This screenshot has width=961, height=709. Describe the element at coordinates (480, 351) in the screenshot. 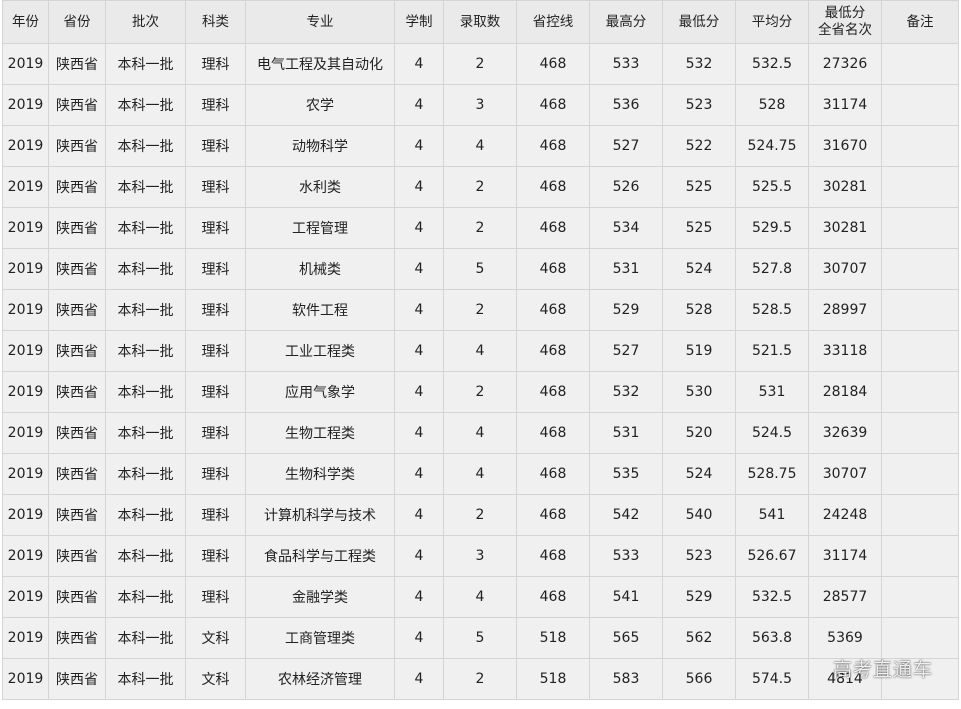

I see `table-row: 2019 陕西省 本科一批 理科 工业工程类 4 4 468 527 519 521.5 33118` at that location.